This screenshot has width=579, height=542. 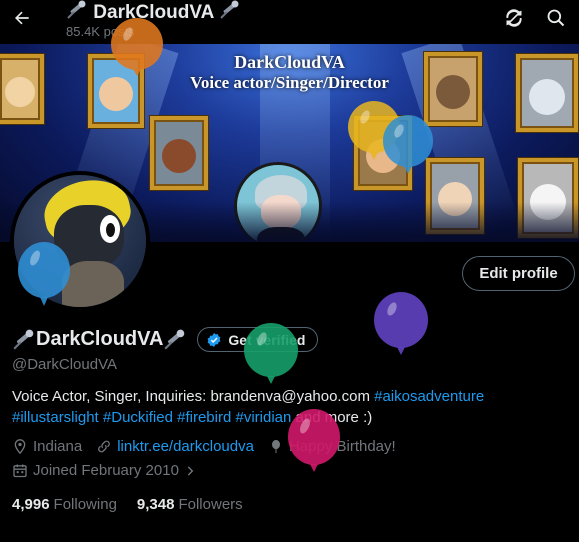 I want to click on location-item: Indiana, so click(x=47, y=446).